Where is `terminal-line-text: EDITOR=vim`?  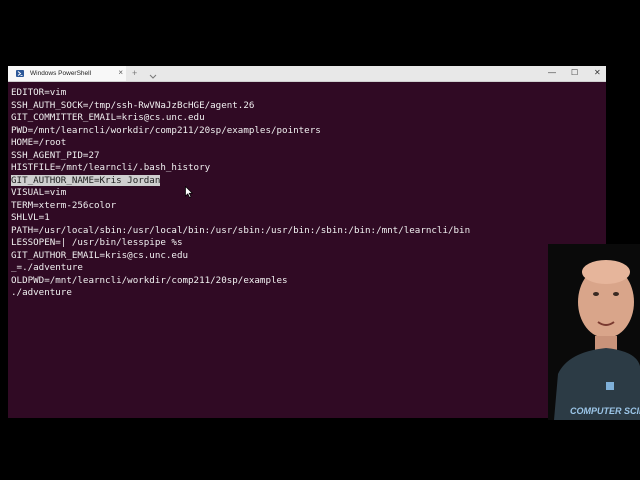 terminal-line-text: EDITOR=vim is located at coordinates (39, 92).